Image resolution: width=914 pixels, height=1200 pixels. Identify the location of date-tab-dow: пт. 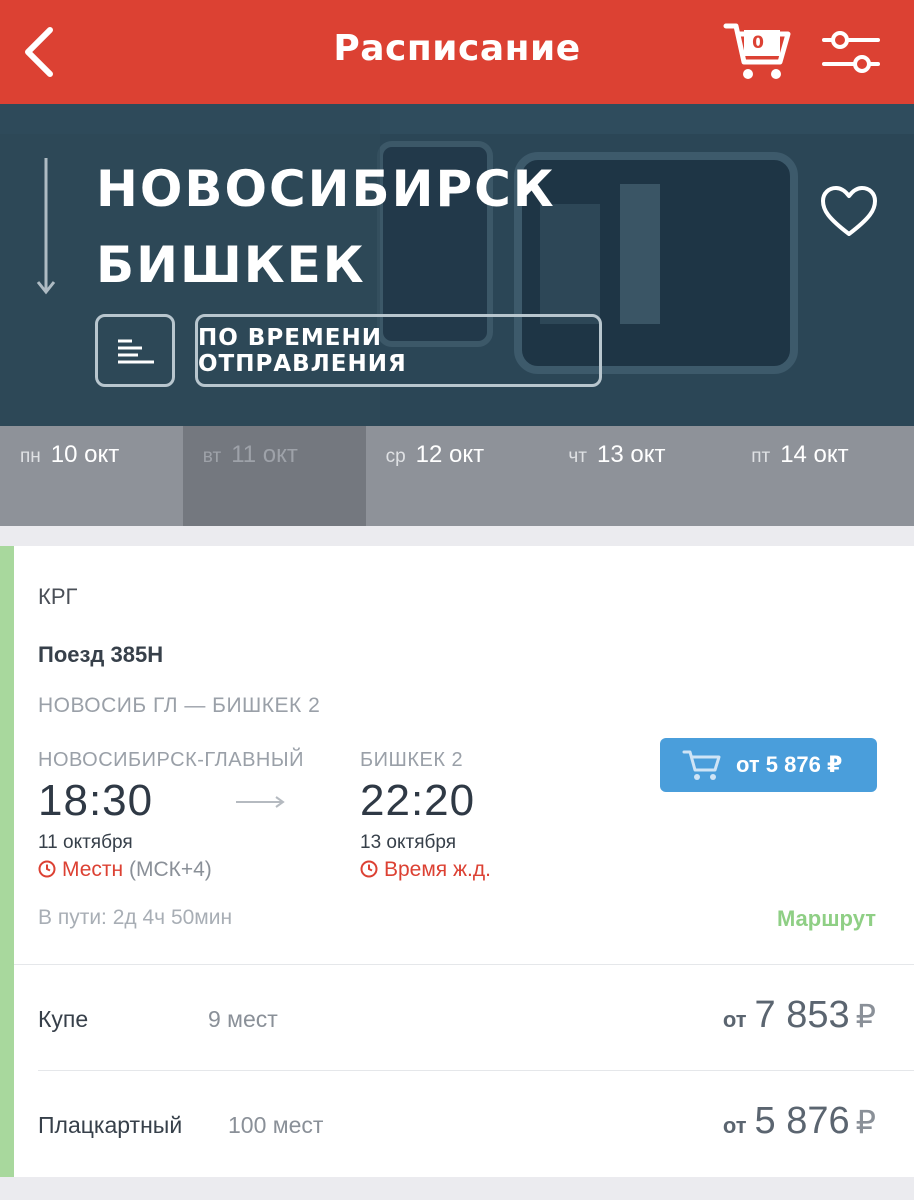
(761, 456).